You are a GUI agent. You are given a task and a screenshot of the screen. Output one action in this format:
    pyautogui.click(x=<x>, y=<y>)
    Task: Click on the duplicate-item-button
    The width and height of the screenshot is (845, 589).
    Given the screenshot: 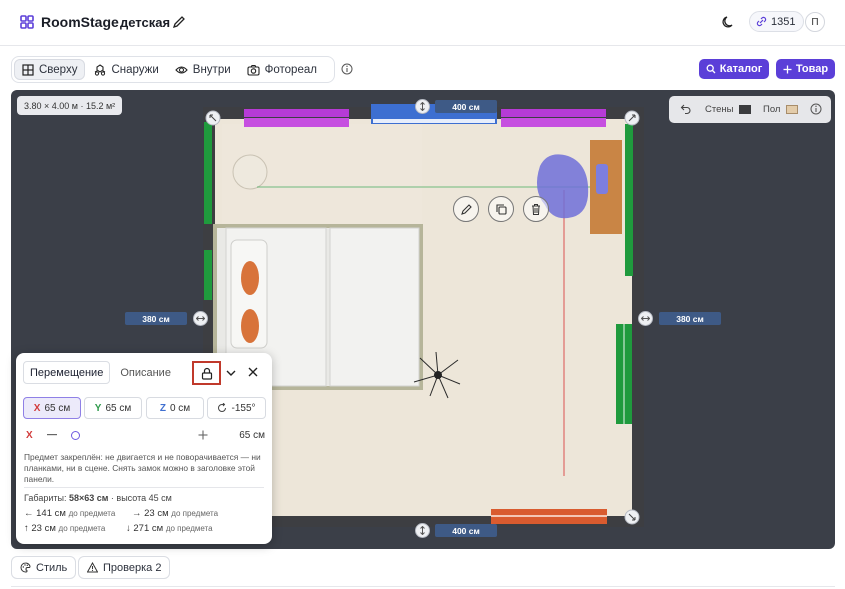 What is the action you would take?
    pyautogui.click(x=501, y=209)
    